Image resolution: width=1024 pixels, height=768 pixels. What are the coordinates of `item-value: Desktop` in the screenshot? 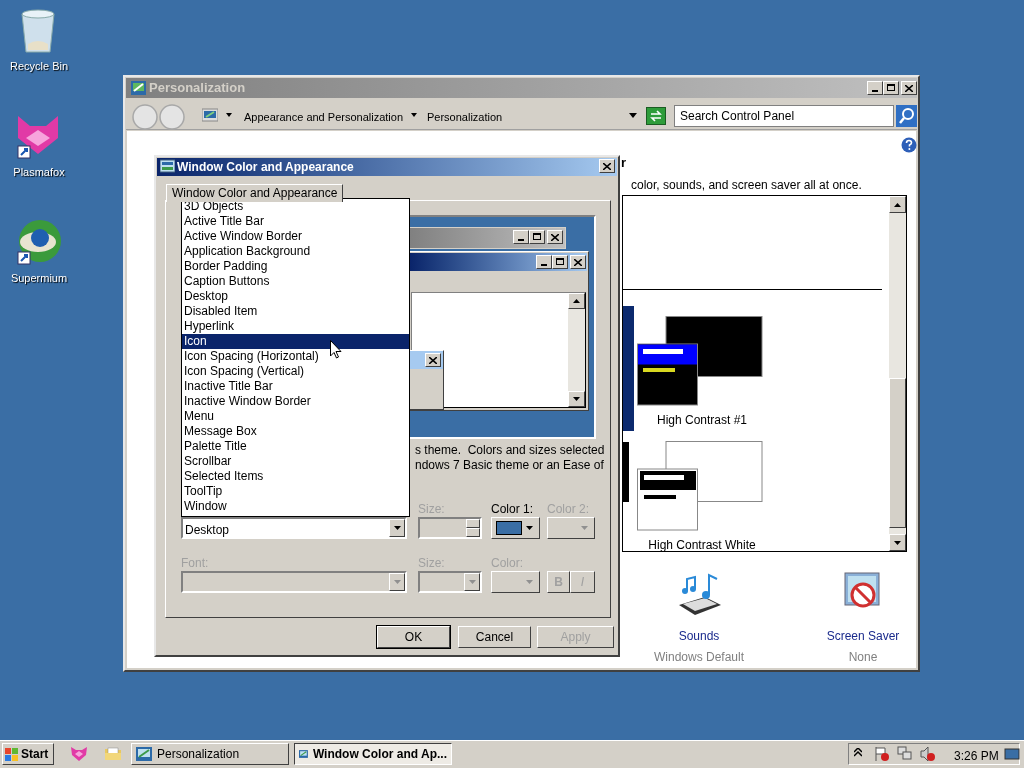 It's located at (207, 530).